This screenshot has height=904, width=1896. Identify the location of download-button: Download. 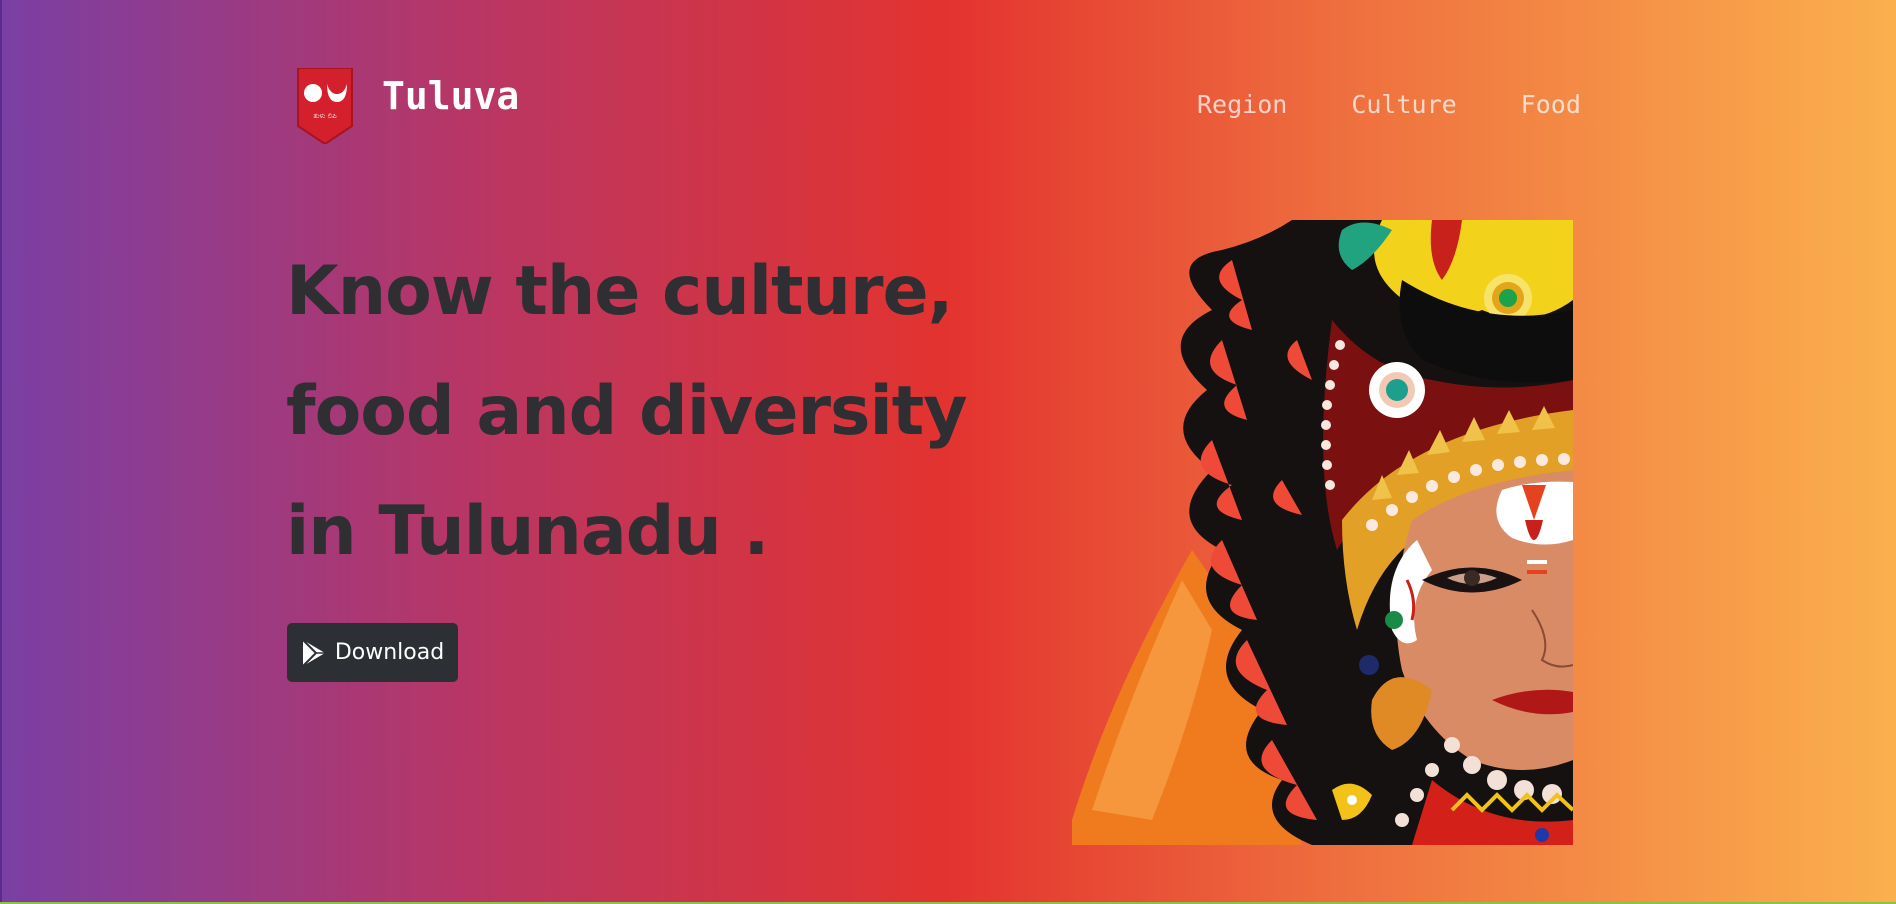
(372, 652).